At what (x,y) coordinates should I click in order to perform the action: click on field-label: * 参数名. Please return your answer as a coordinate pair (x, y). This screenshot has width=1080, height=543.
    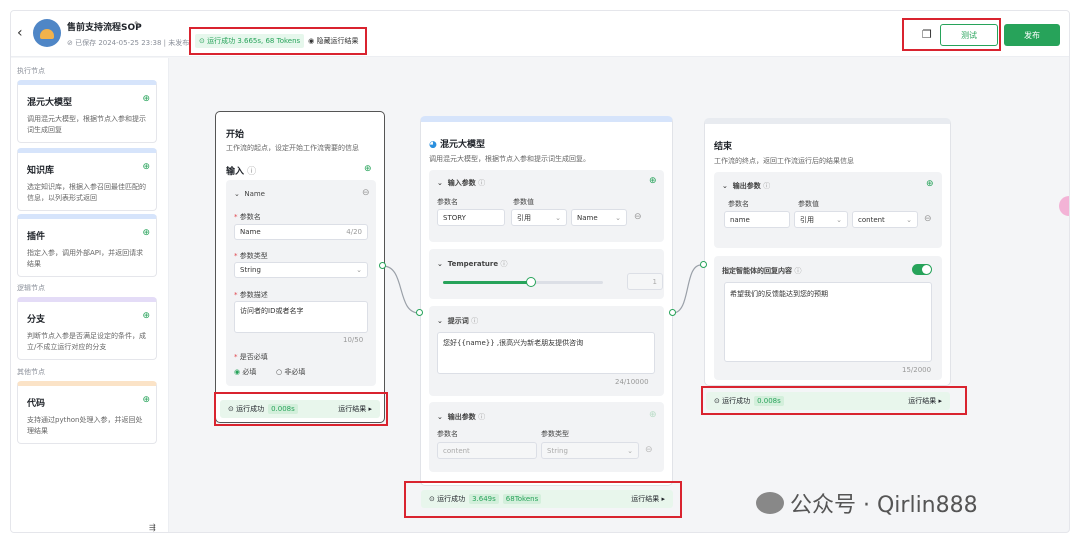
    Looking at the image, I should click on (247, 217).